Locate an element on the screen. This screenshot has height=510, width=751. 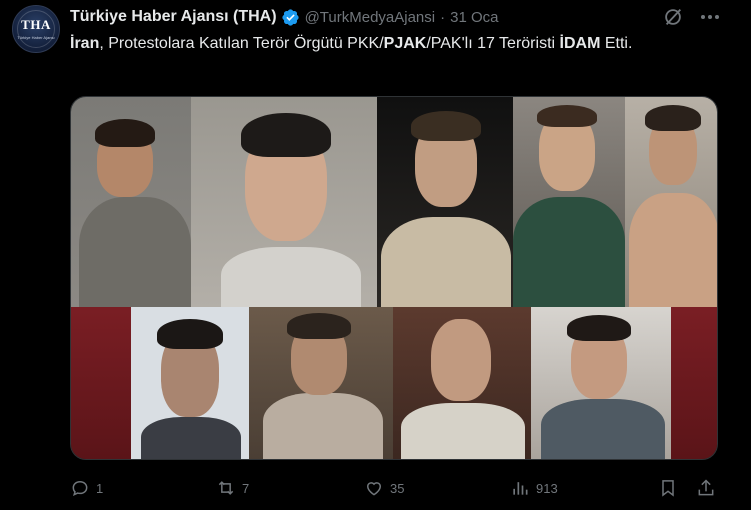
display-name: Türkiye Haber Ajansı (THA) is located at coordinates (173, 17).